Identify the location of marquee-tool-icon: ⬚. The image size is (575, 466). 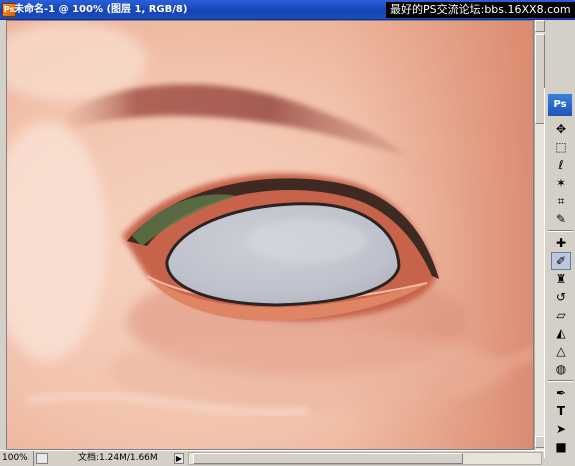
(561, 147).